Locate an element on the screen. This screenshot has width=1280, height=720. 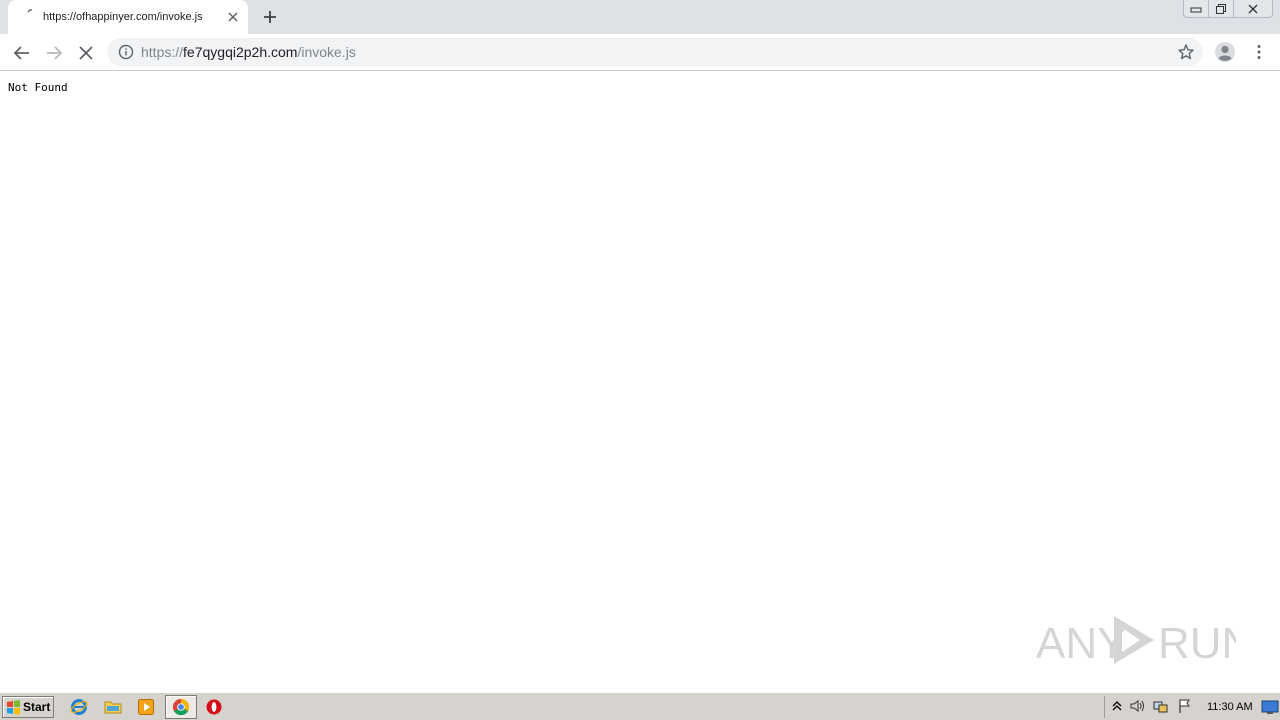
chrome-icon is located at coordinates (181, 707).